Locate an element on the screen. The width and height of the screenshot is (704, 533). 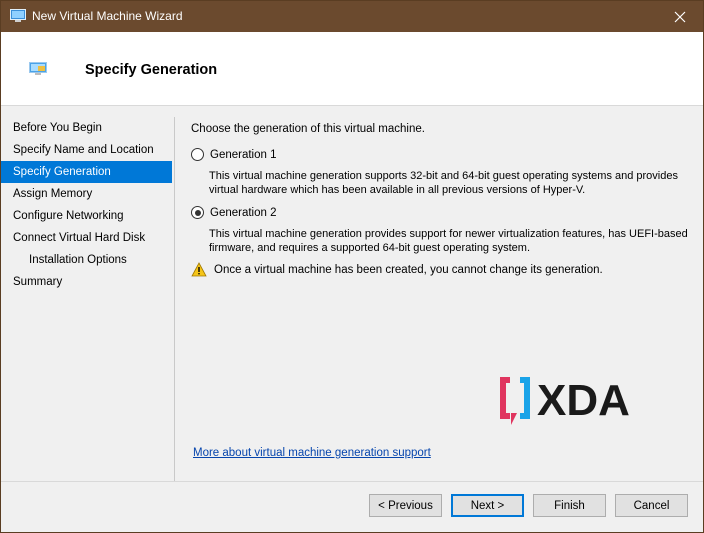
nav-item-installation-options: Installation Options is located at coordinates (86, 260).